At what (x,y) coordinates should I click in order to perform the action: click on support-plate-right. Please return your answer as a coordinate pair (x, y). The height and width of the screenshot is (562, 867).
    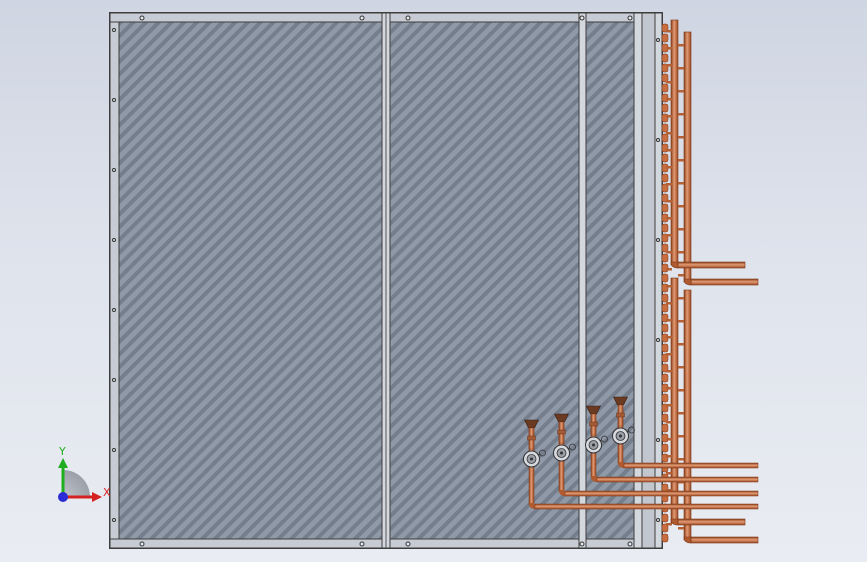
    Looking at the image, I should click on (582, 280).